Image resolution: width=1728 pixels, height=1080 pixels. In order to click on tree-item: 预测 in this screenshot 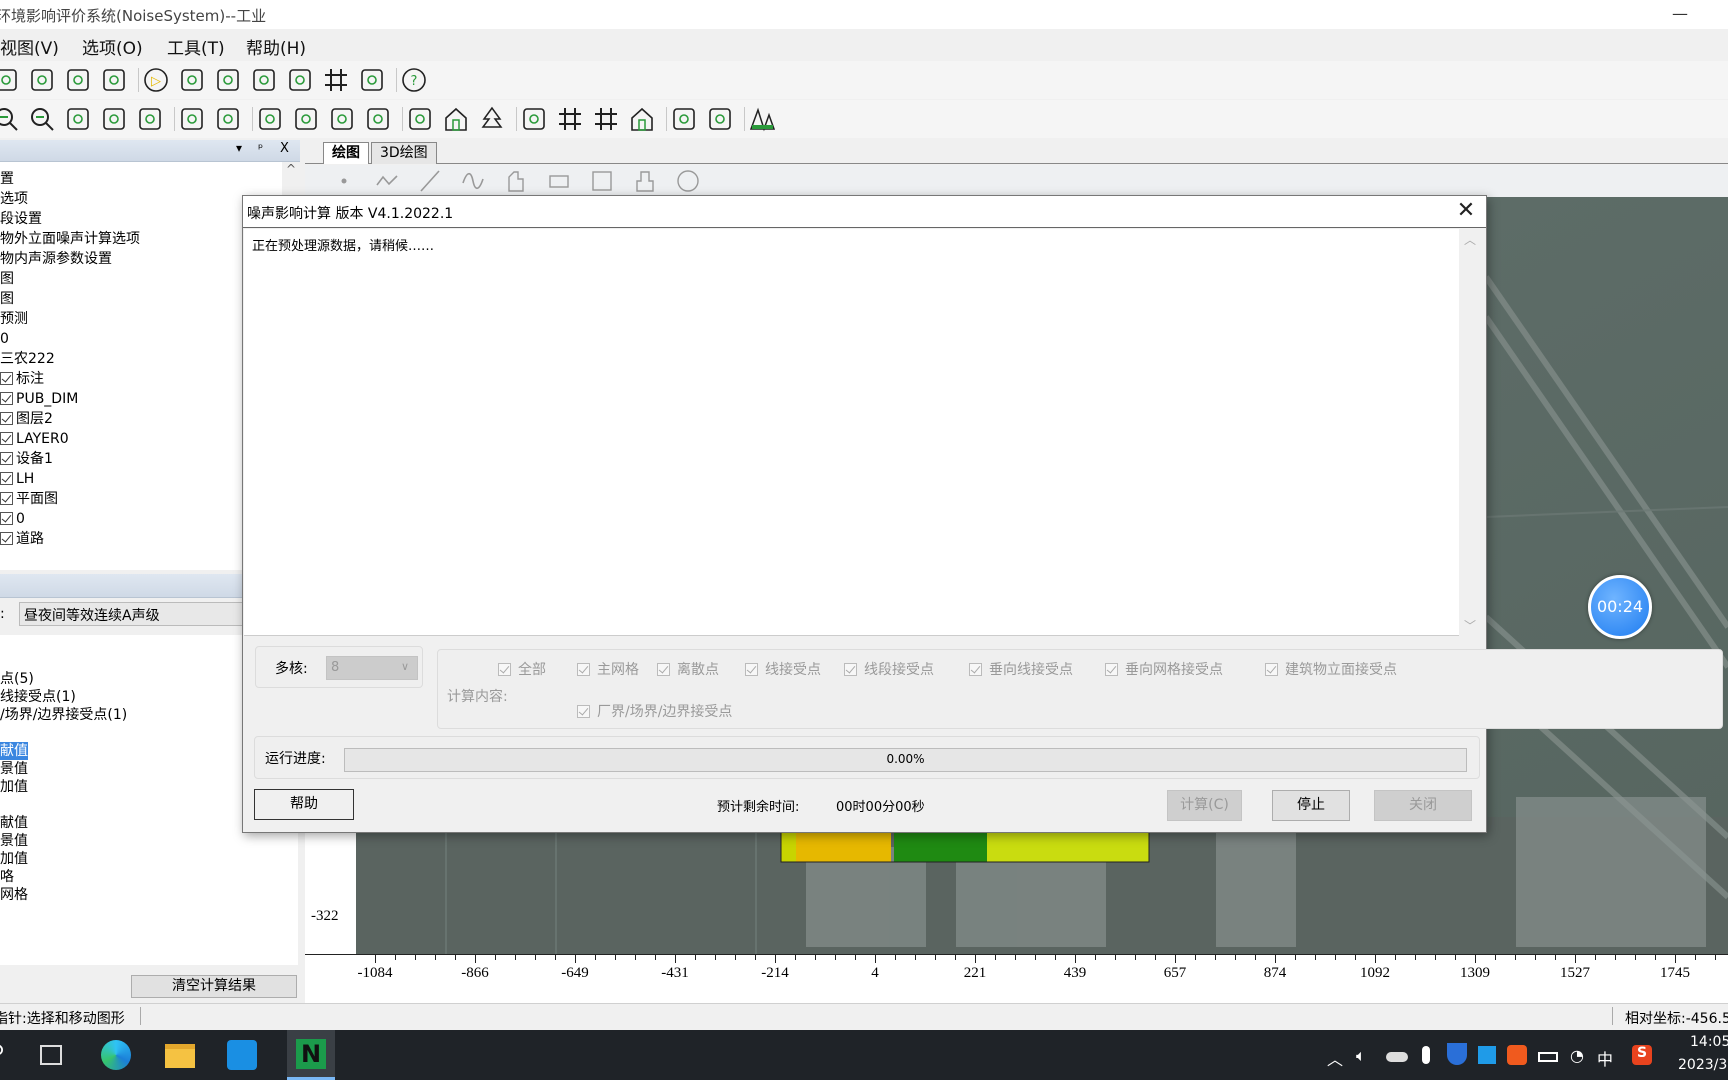, I will do `click(14, 319)`.